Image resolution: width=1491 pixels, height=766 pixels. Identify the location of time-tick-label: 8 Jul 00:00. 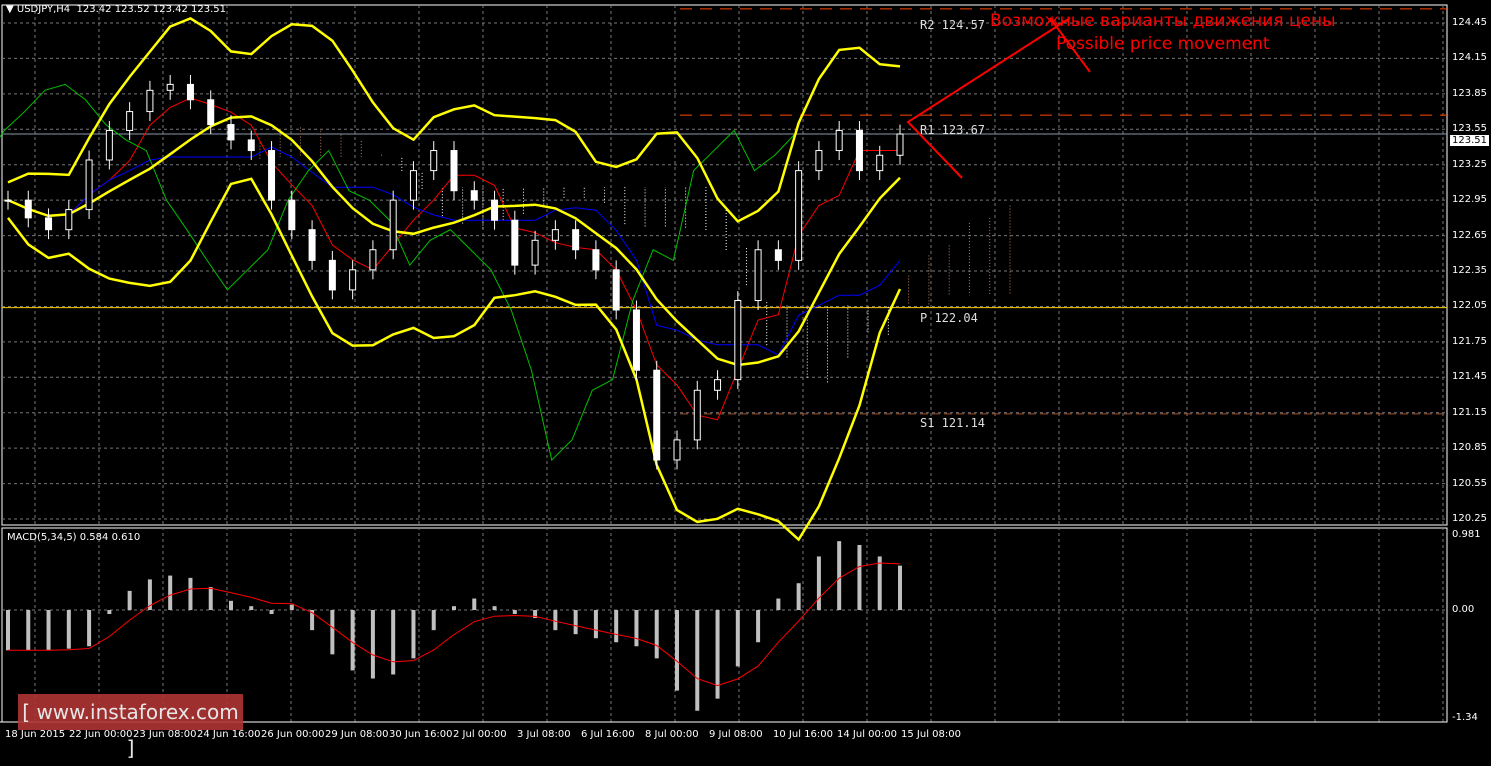
(672, 734).